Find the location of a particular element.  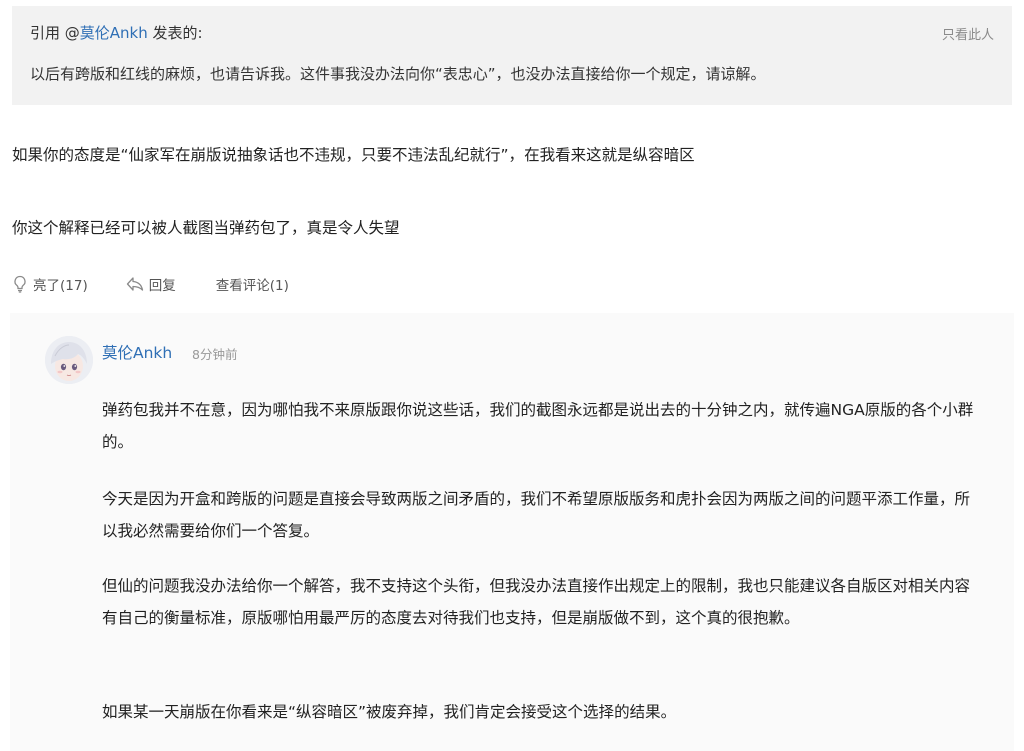

like-button: 亮了(17) is located at coordinates (50, 284).